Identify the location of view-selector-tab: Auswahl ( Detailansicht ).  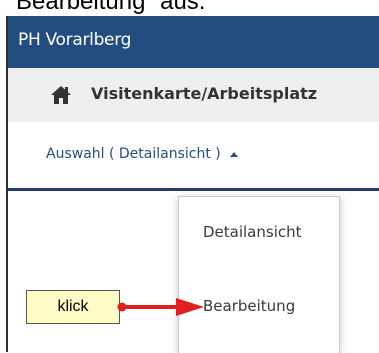
(142, 154).